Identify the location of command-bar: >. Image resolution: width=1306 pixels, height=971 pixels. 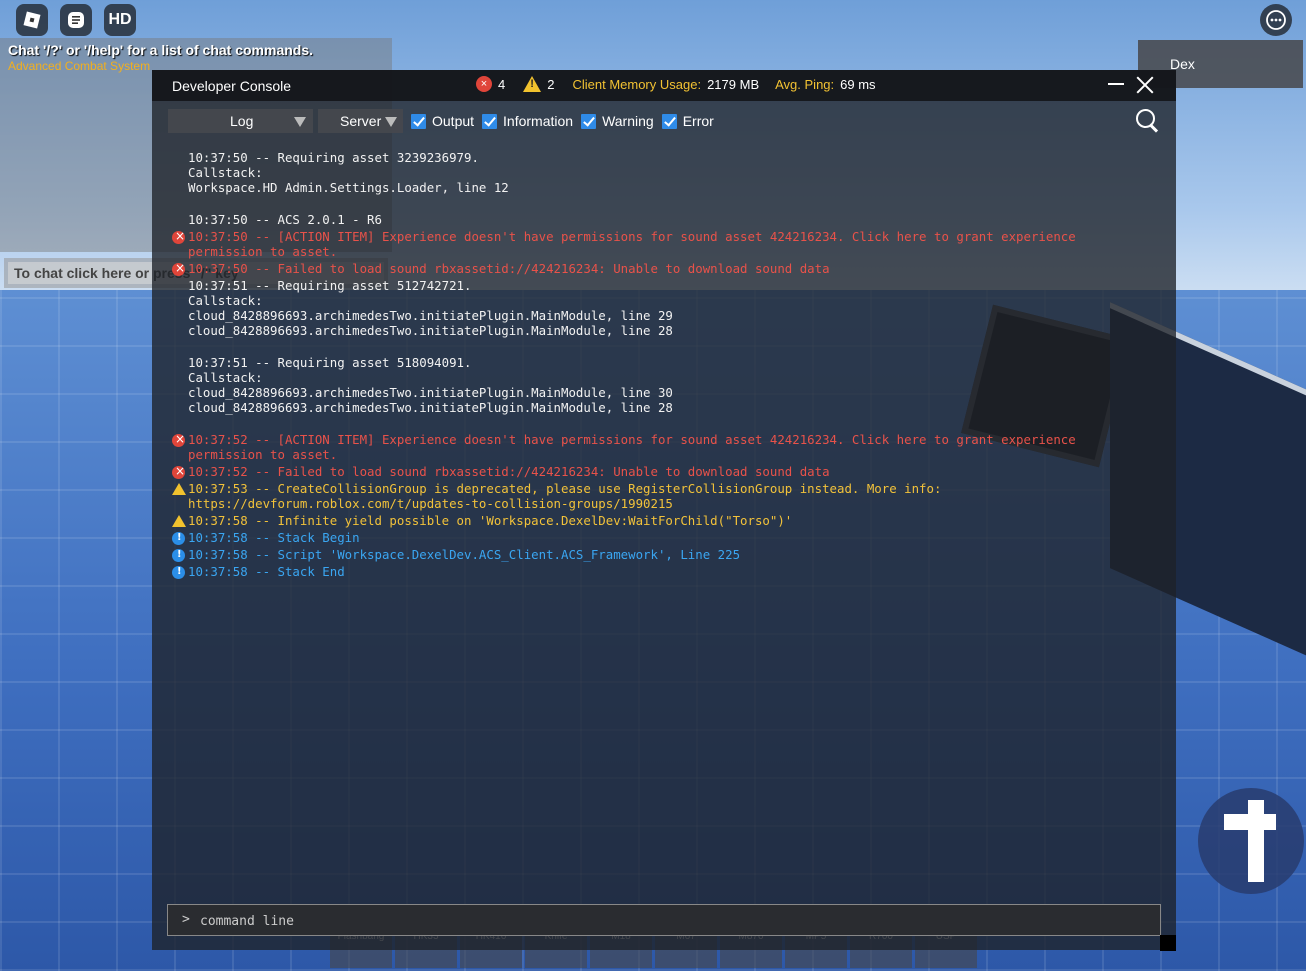
(664, 920).